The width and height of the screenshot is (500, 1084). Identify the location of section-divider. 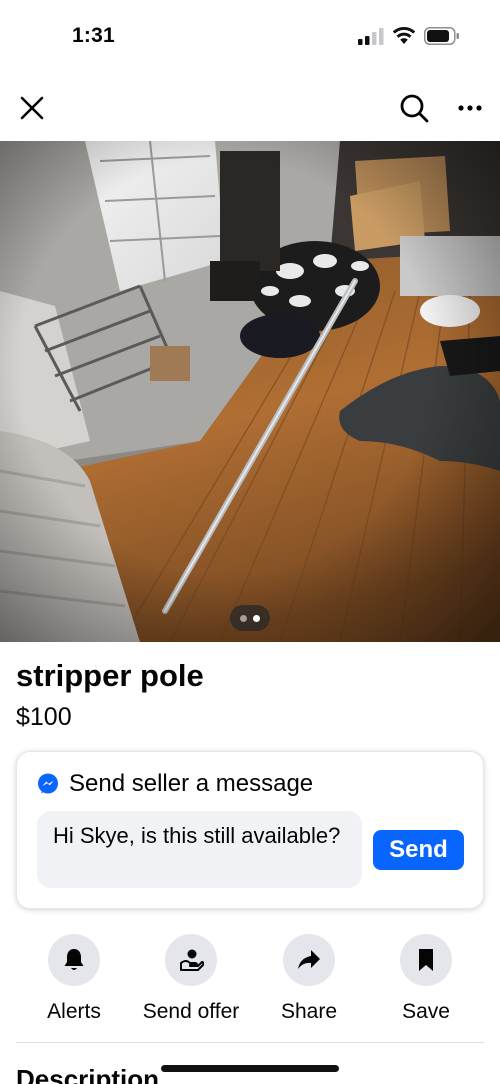
(250, 1042).